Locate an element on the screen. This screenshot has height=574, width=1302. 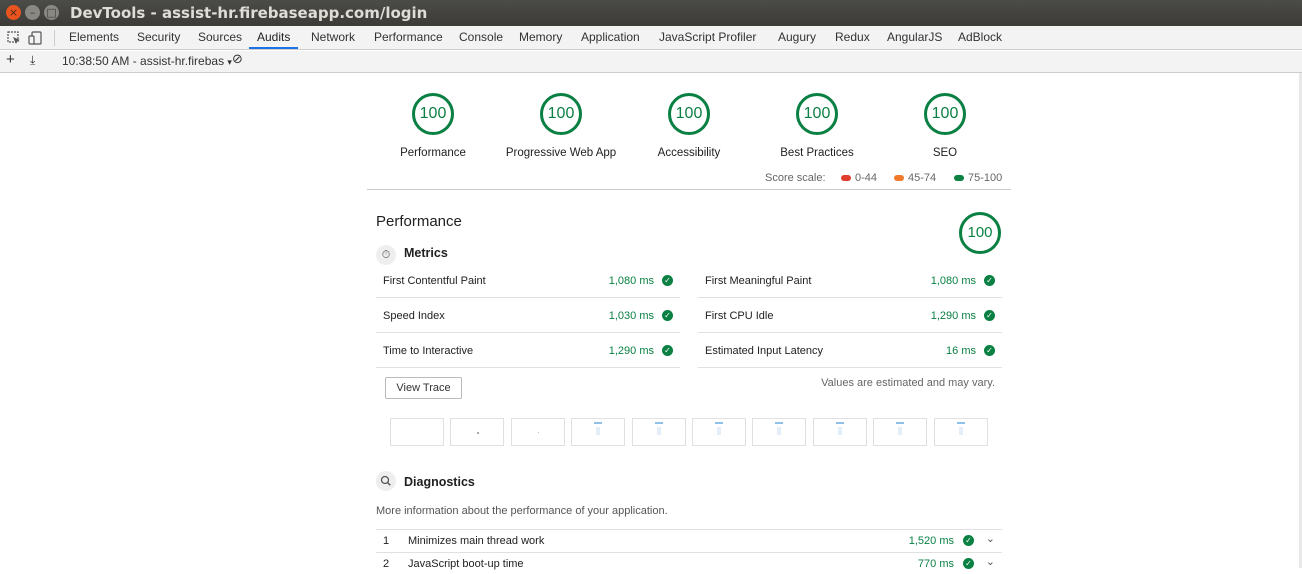
download-report-icon: ⤓ is located at coordinates (32, 60).